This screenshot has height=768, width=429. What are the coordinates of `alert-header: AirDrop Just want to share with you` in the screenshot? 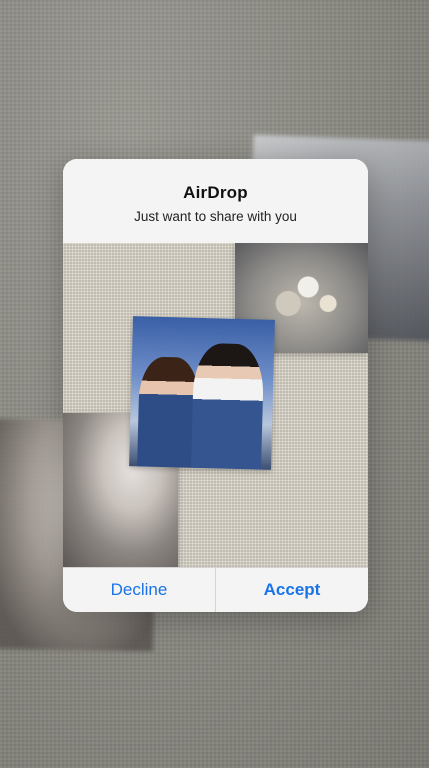 It's located at (215, 201).